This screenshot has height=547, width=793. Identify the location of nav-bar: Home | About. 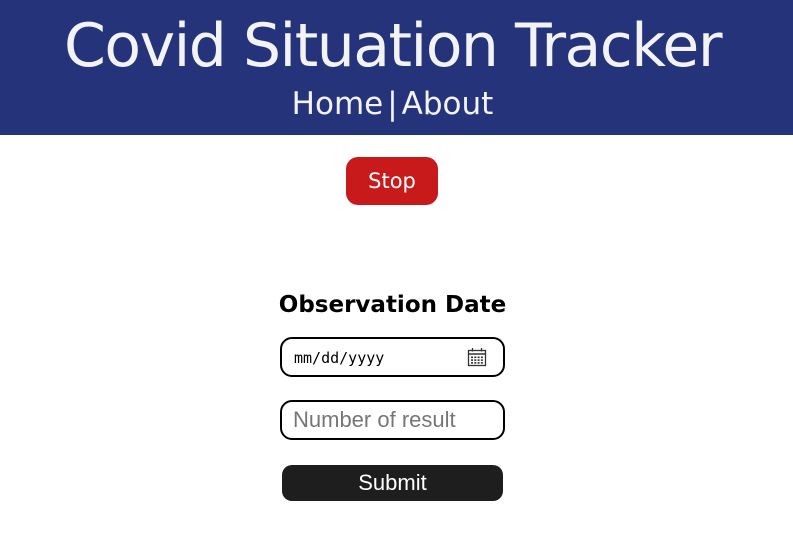
(392, 104).